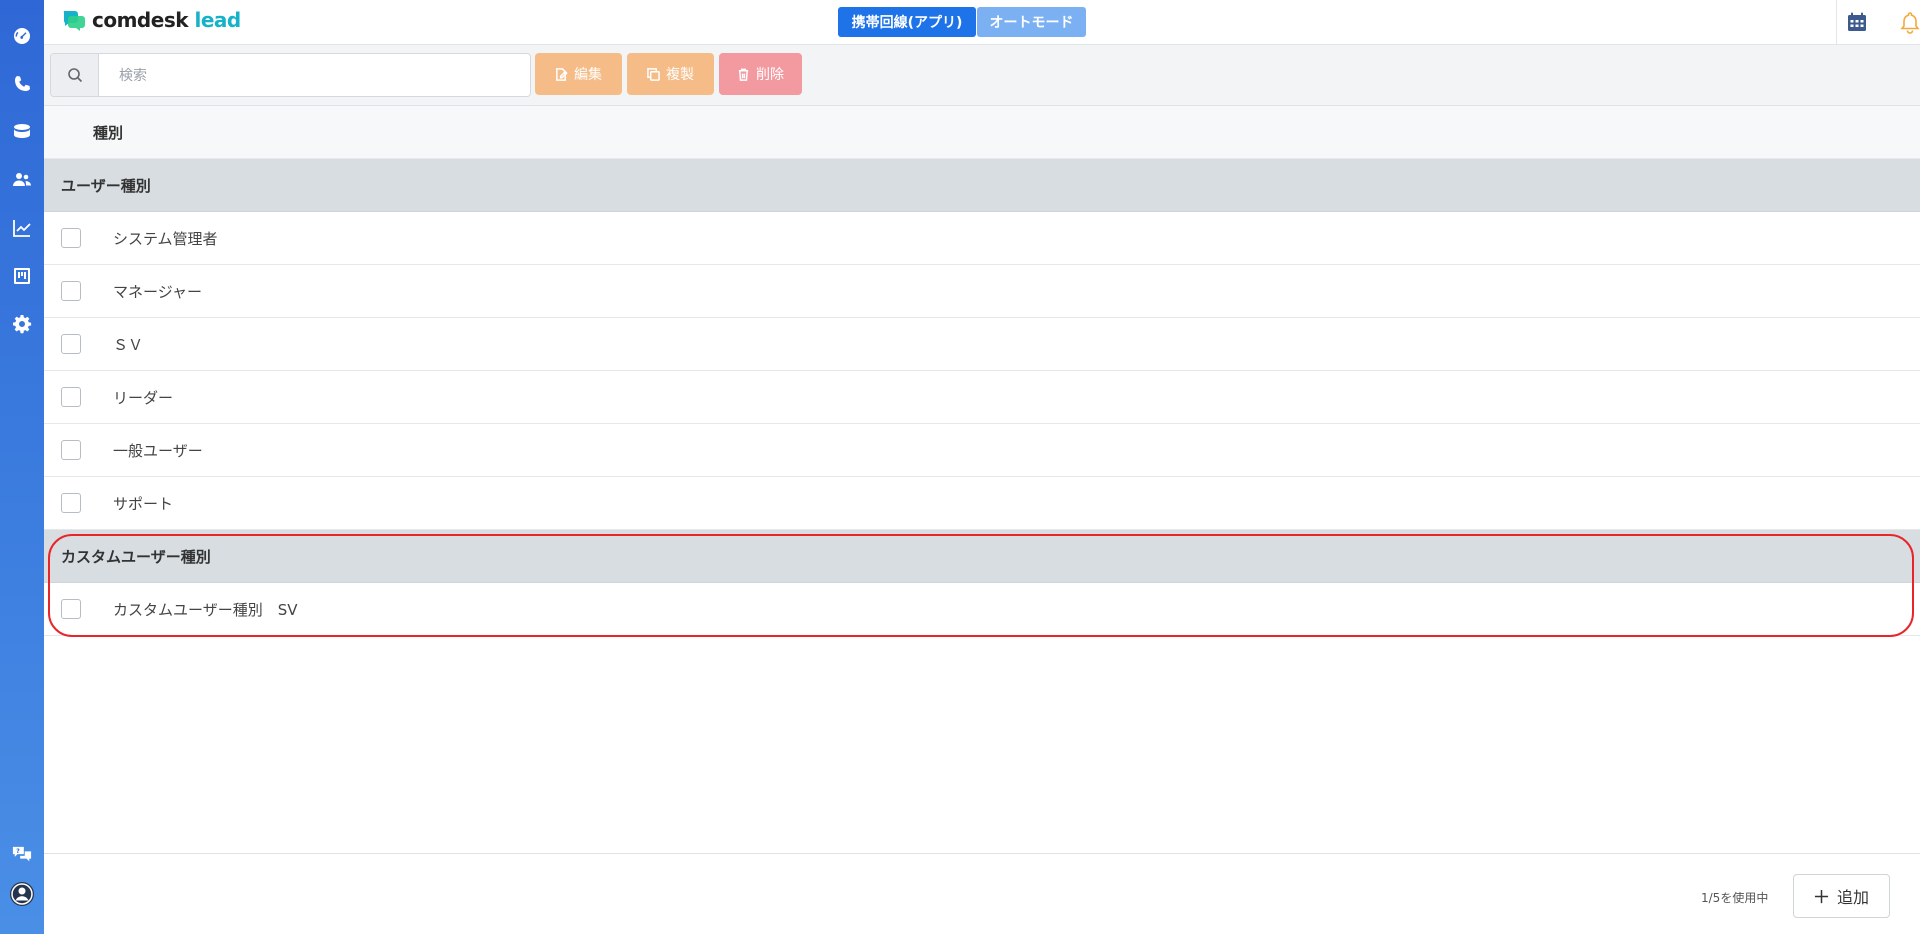 The height and width of the screenshot is (935, 1920). Describe the element at coordinates (158, 450) in the screenshot. I see `row-label: 一般ユーザー` at that location.